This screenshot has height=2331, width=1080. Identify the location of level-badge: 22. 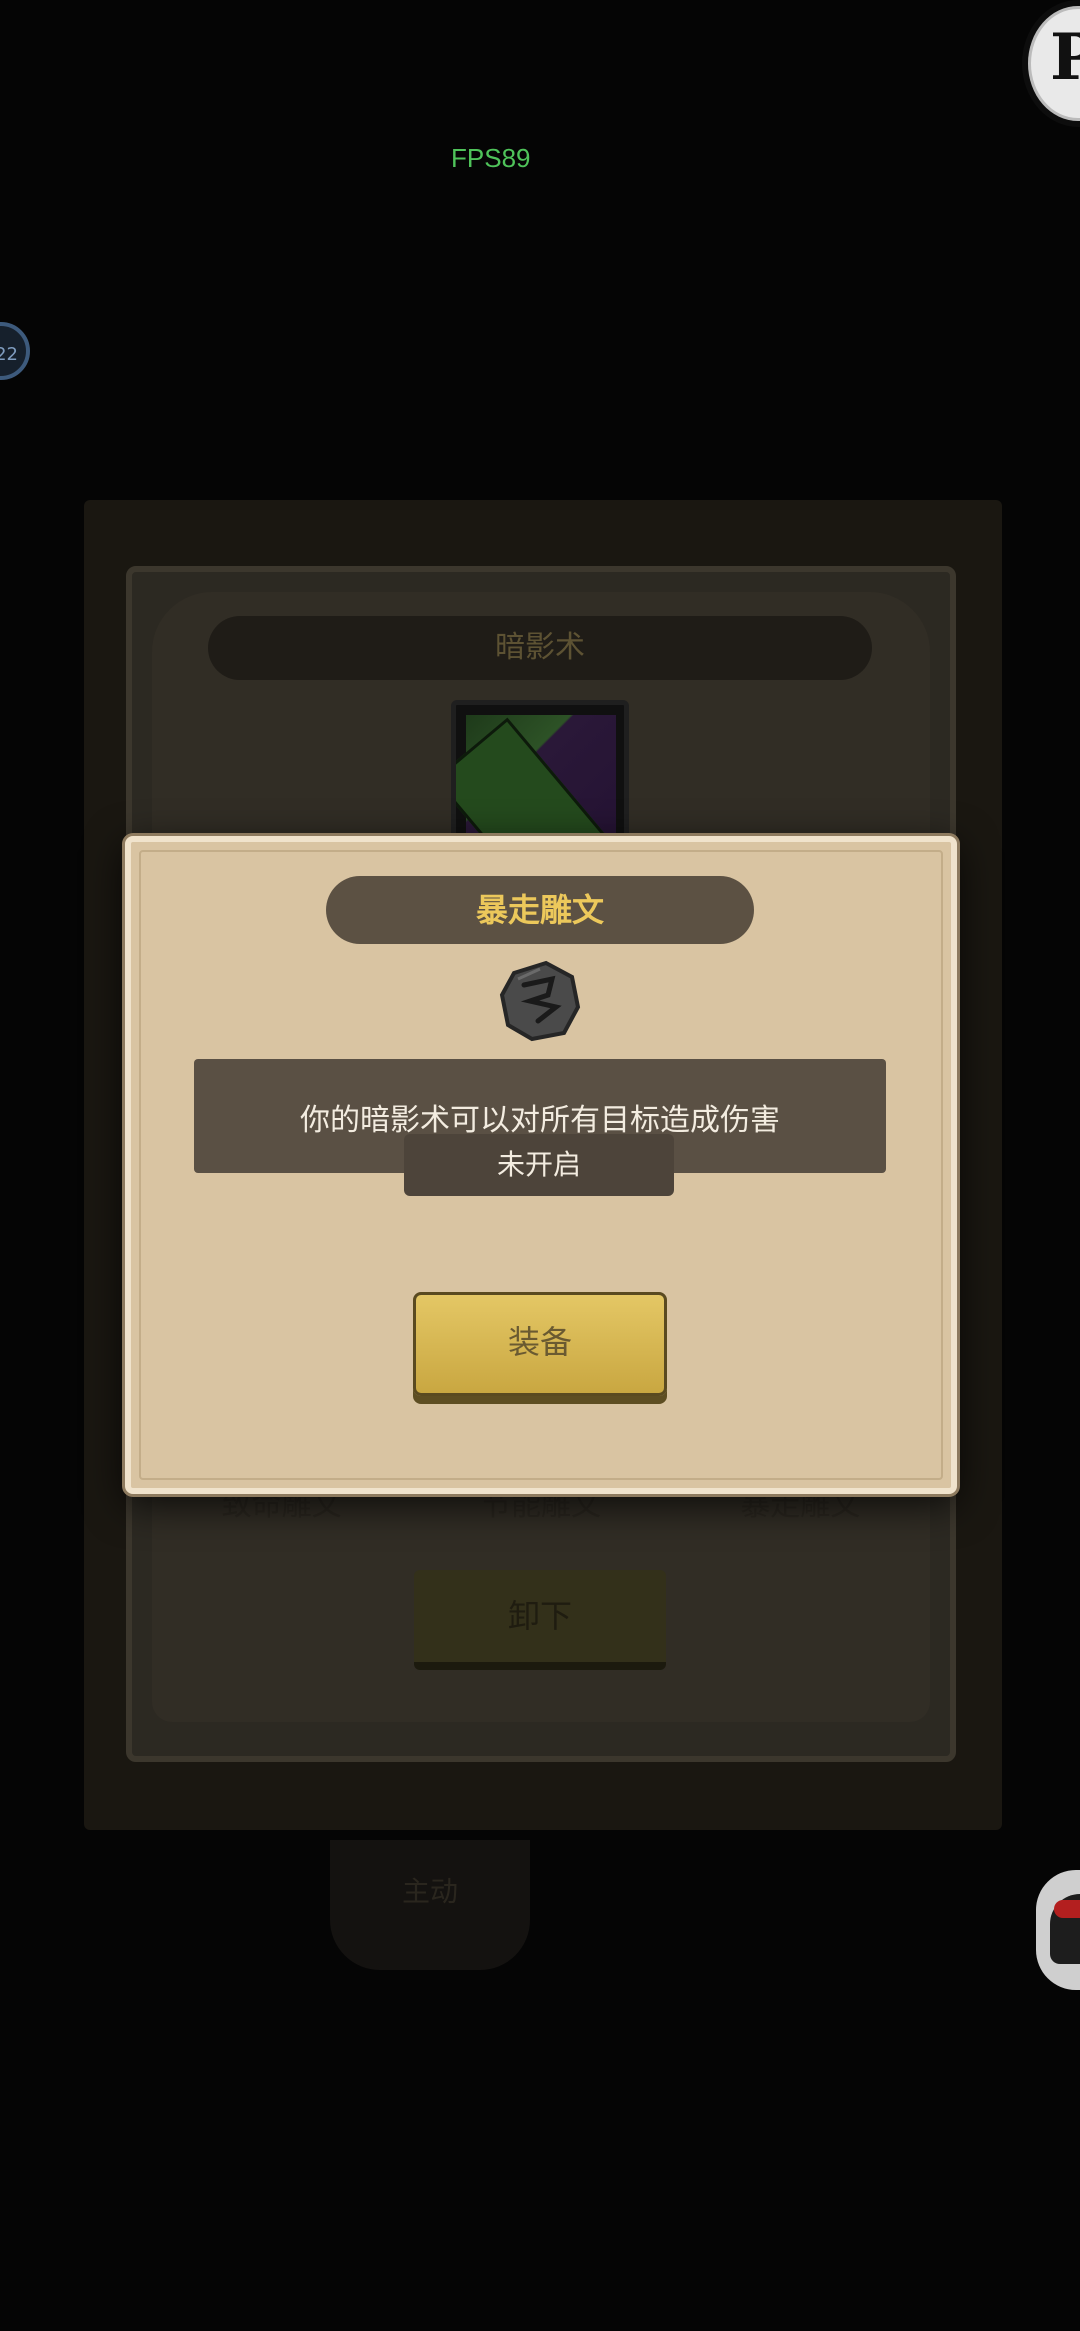
(15, 351).